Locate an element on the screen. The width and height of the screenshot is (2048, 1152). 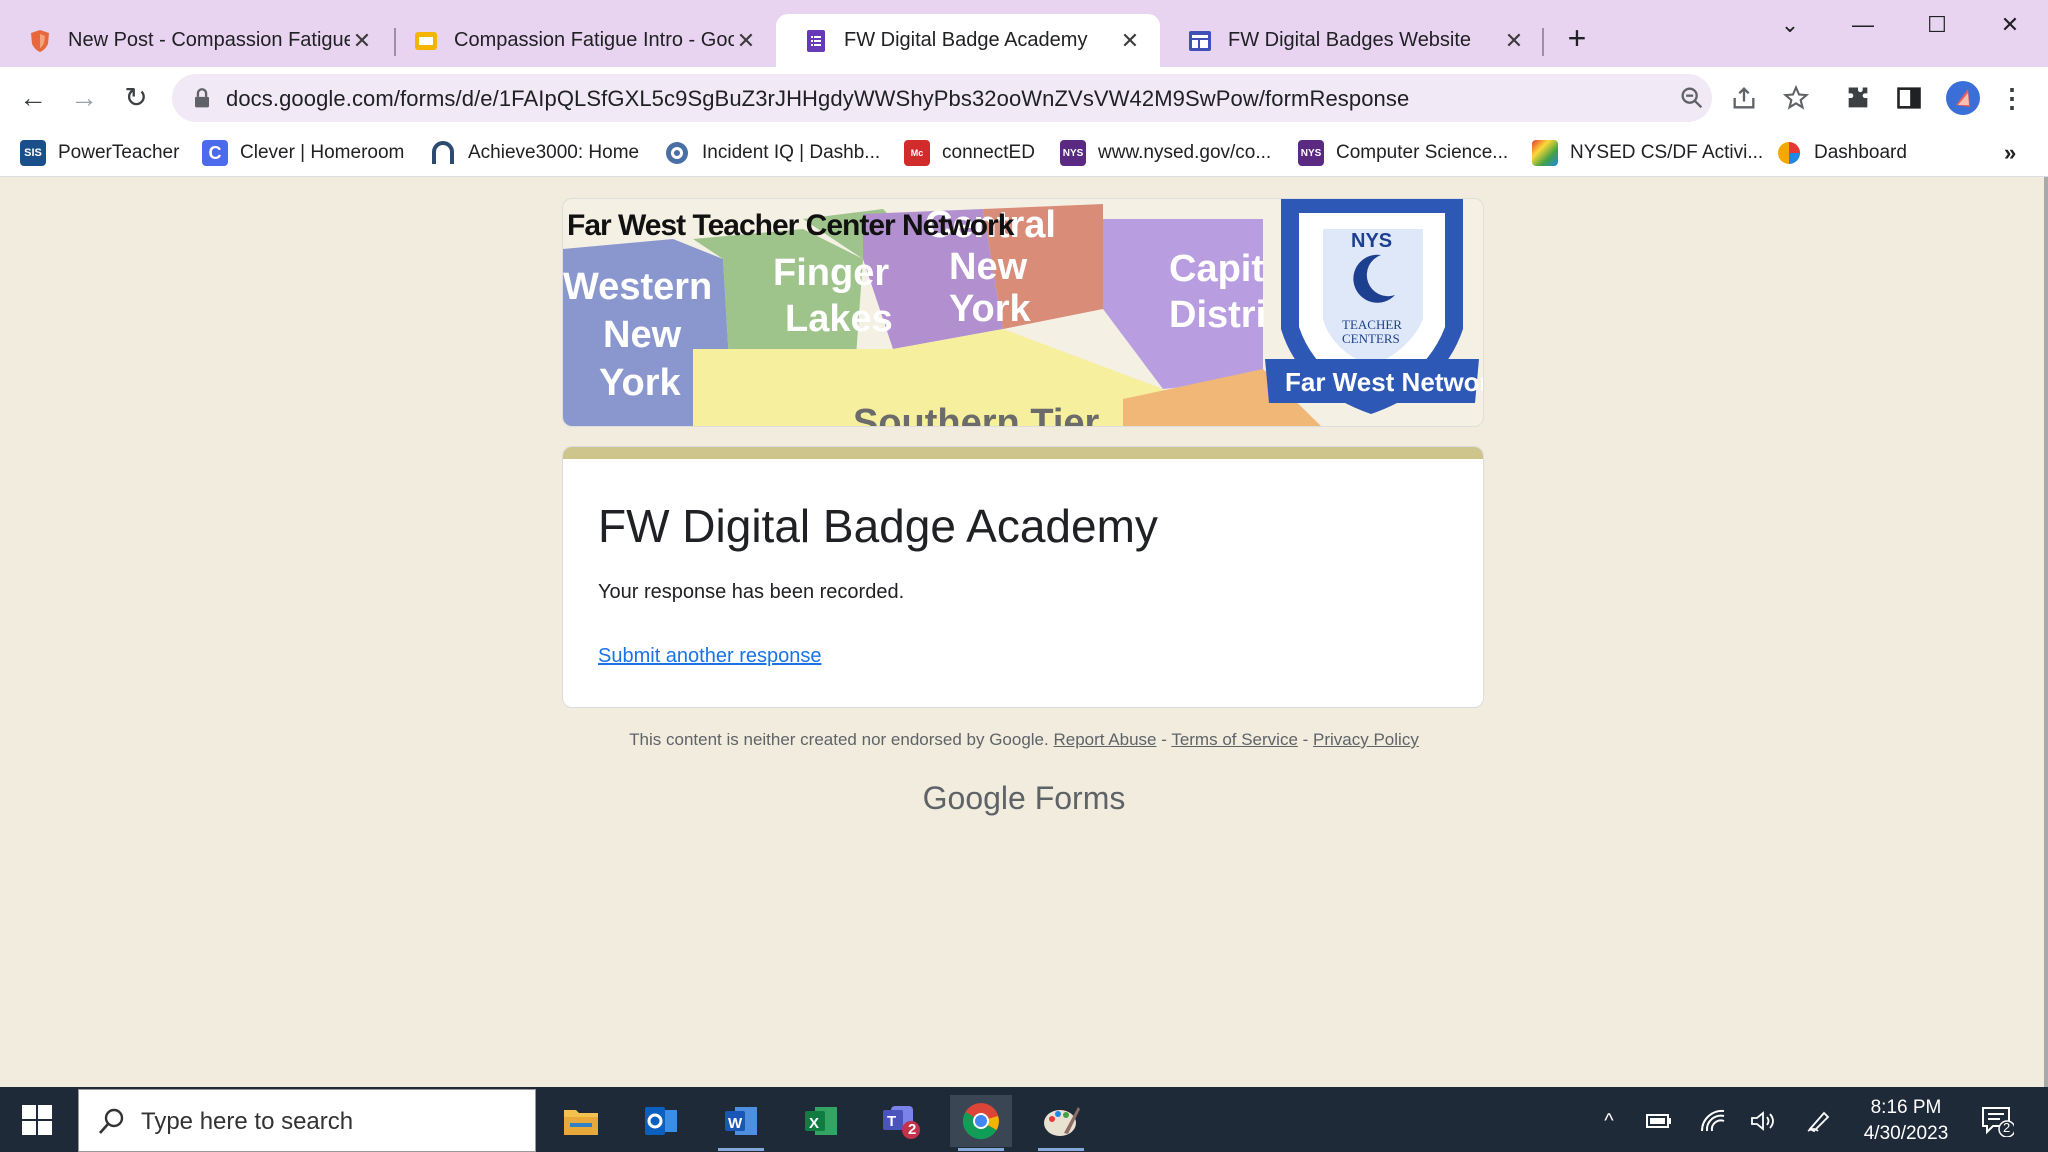
more-bookmarks-button: » is located at coordinates (2010, 153).